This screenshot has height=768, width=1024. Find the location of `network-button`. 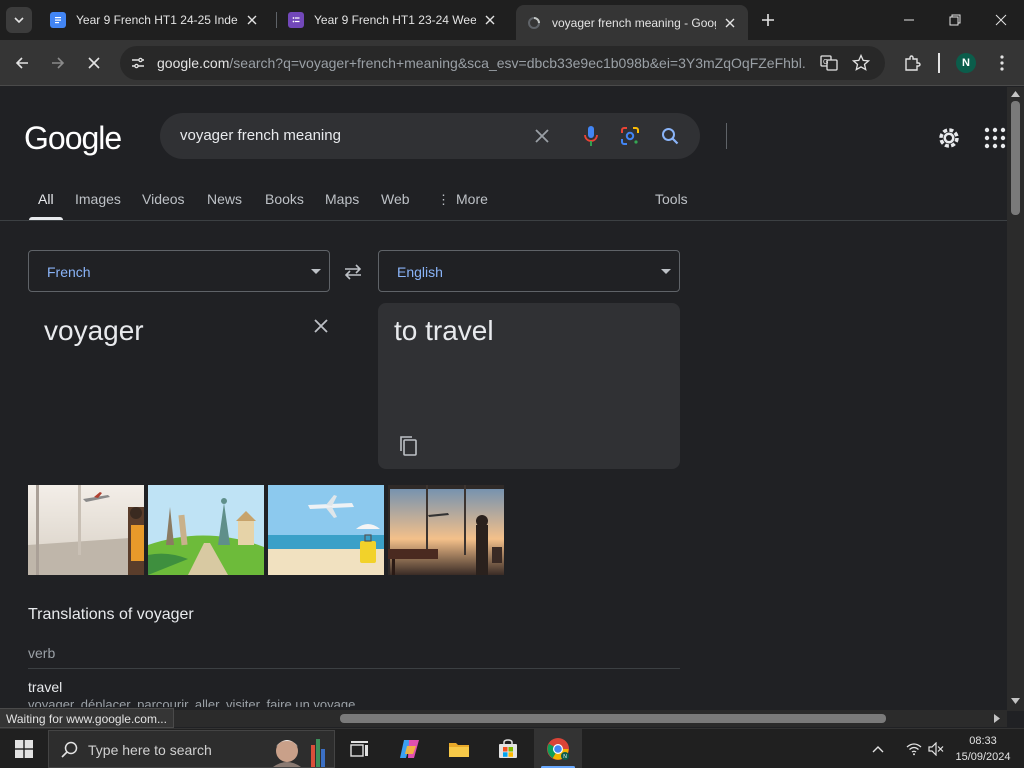

network-button is located at coordinates (914, 748).